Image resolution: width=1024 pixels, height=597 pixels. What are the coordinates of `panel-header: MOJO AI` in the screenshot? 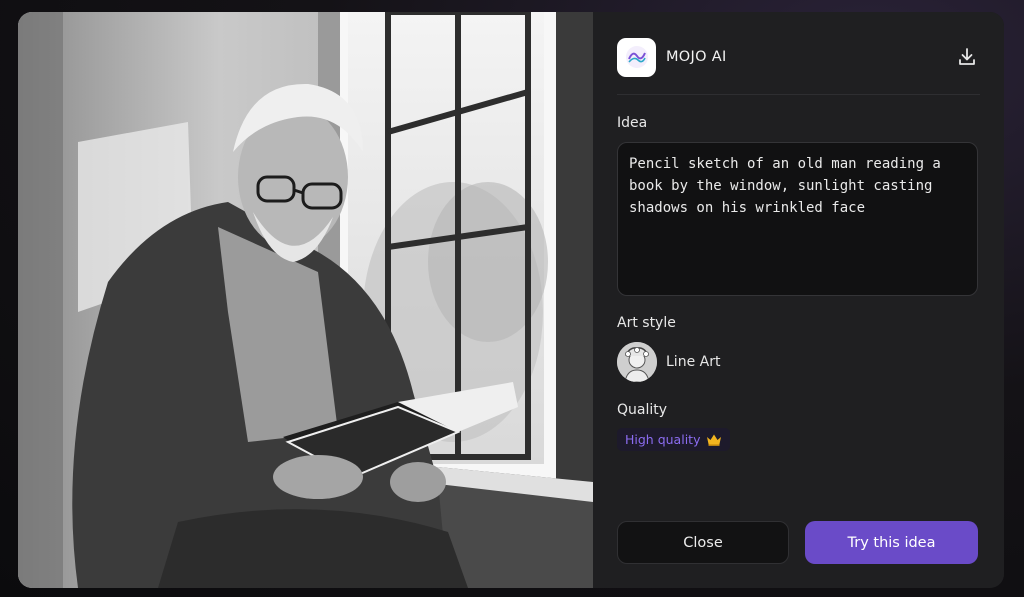 It's located at (798, 57).